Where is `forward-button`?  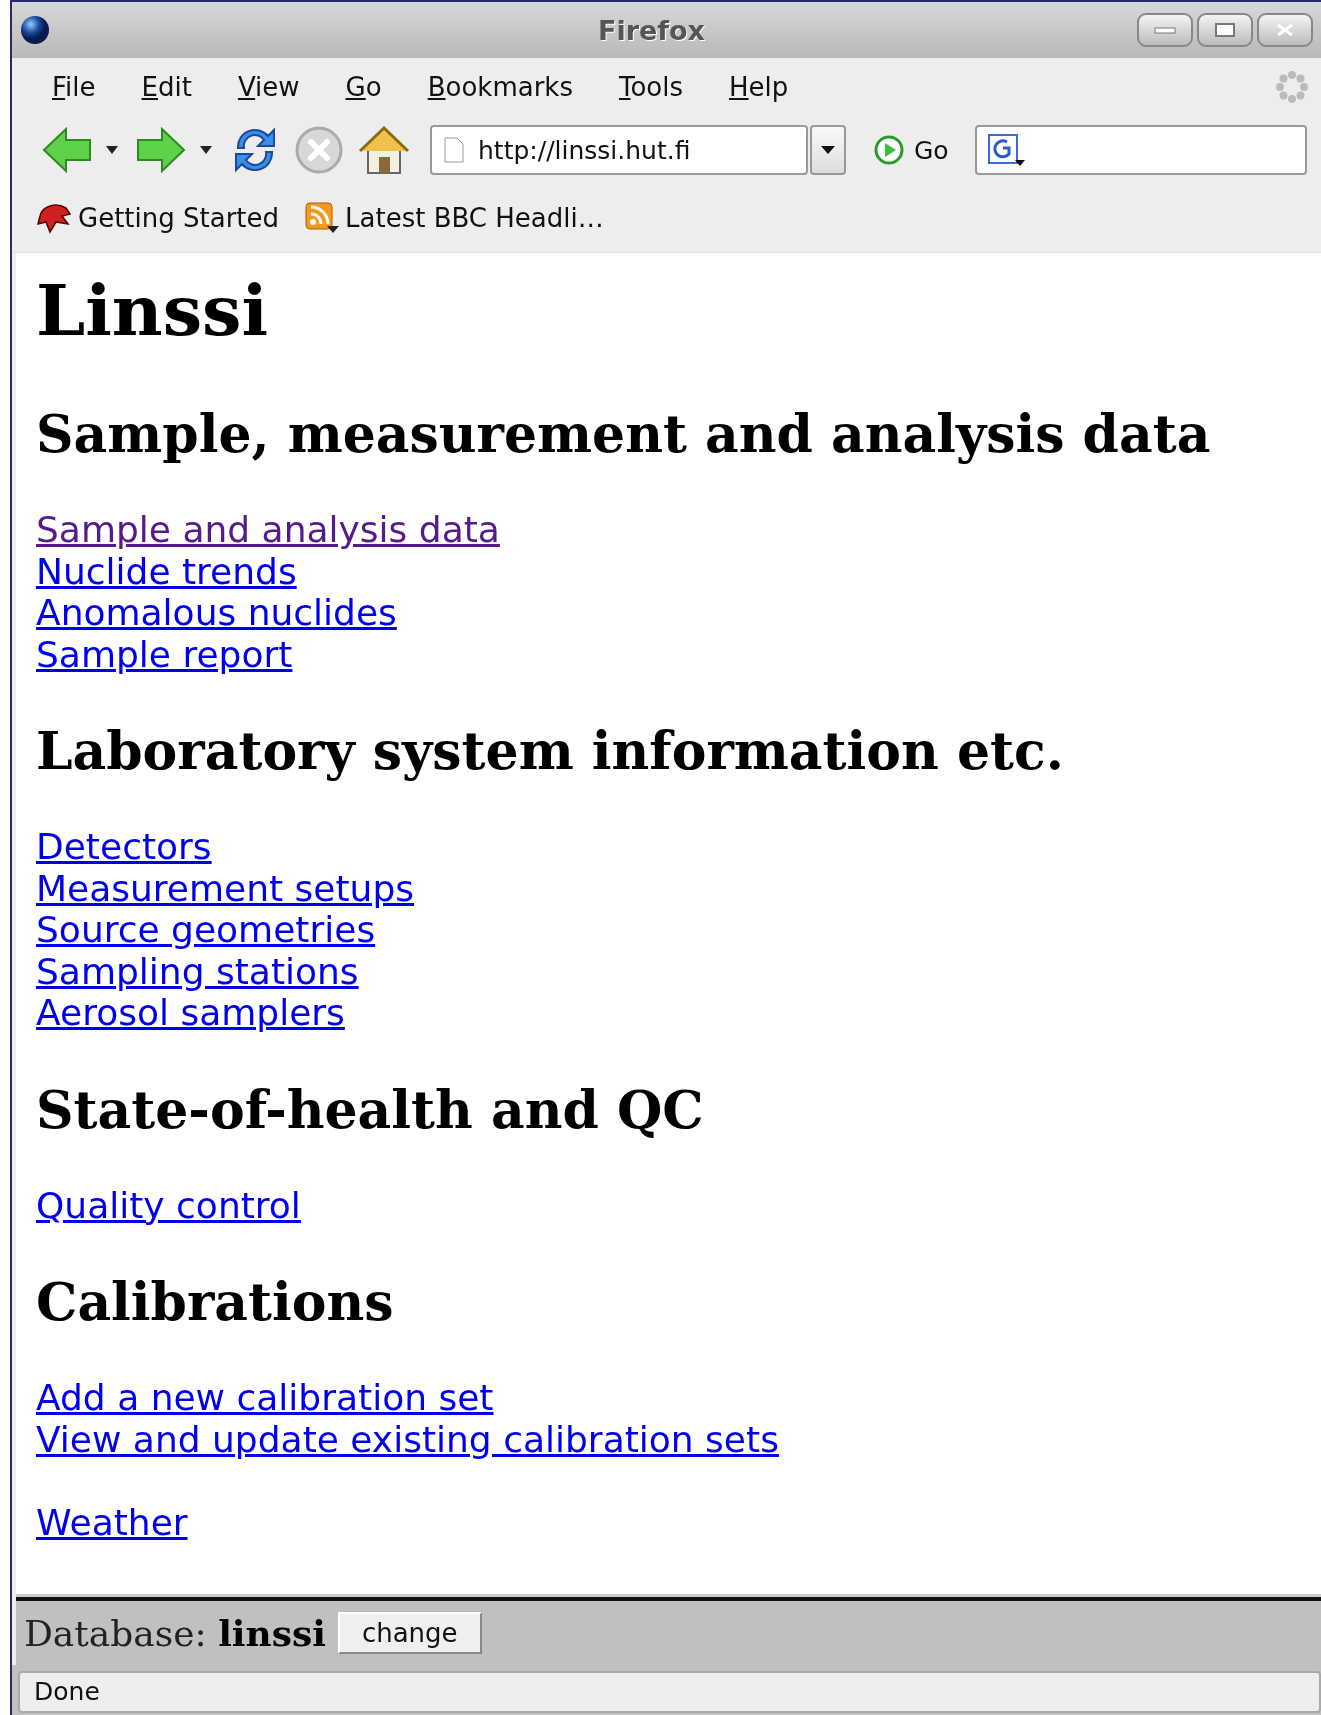 forward-button is located at coordinates (161, 150).